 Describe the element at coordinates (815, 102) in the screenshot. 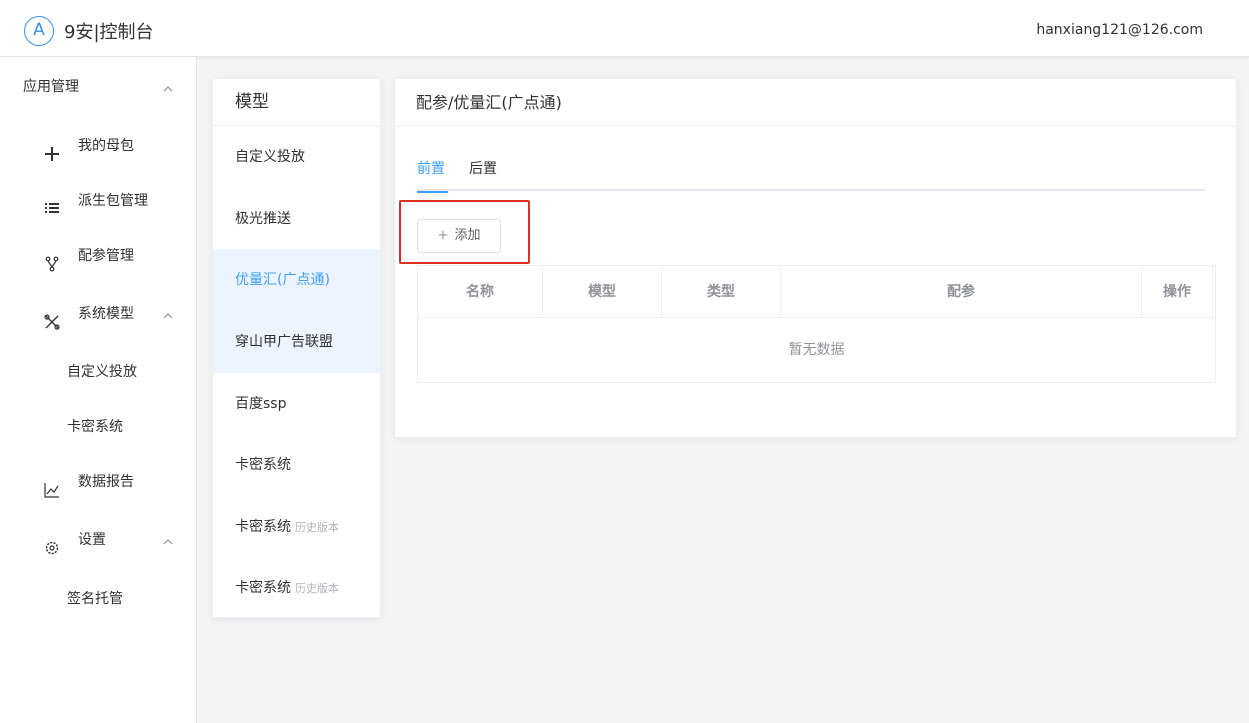

I see `card-title: 配参/优量汇(广点通)` at that location.